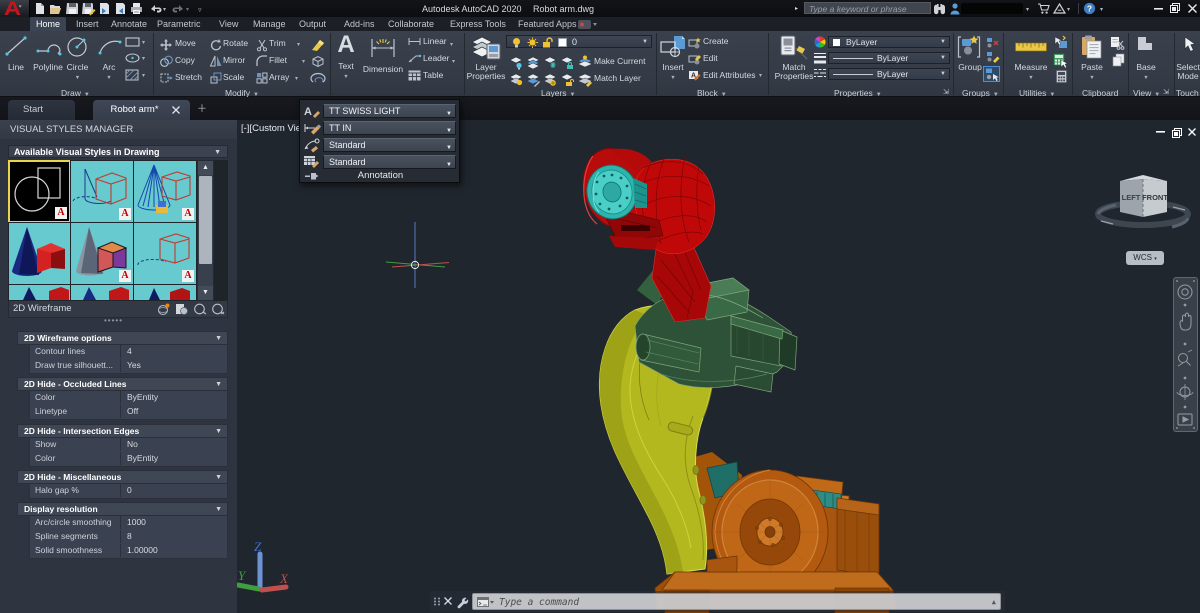 The image size is (1200, 613). Describe the element at coordinates (163, 309) in the screenshot. I see `create-style-icon` at that location.